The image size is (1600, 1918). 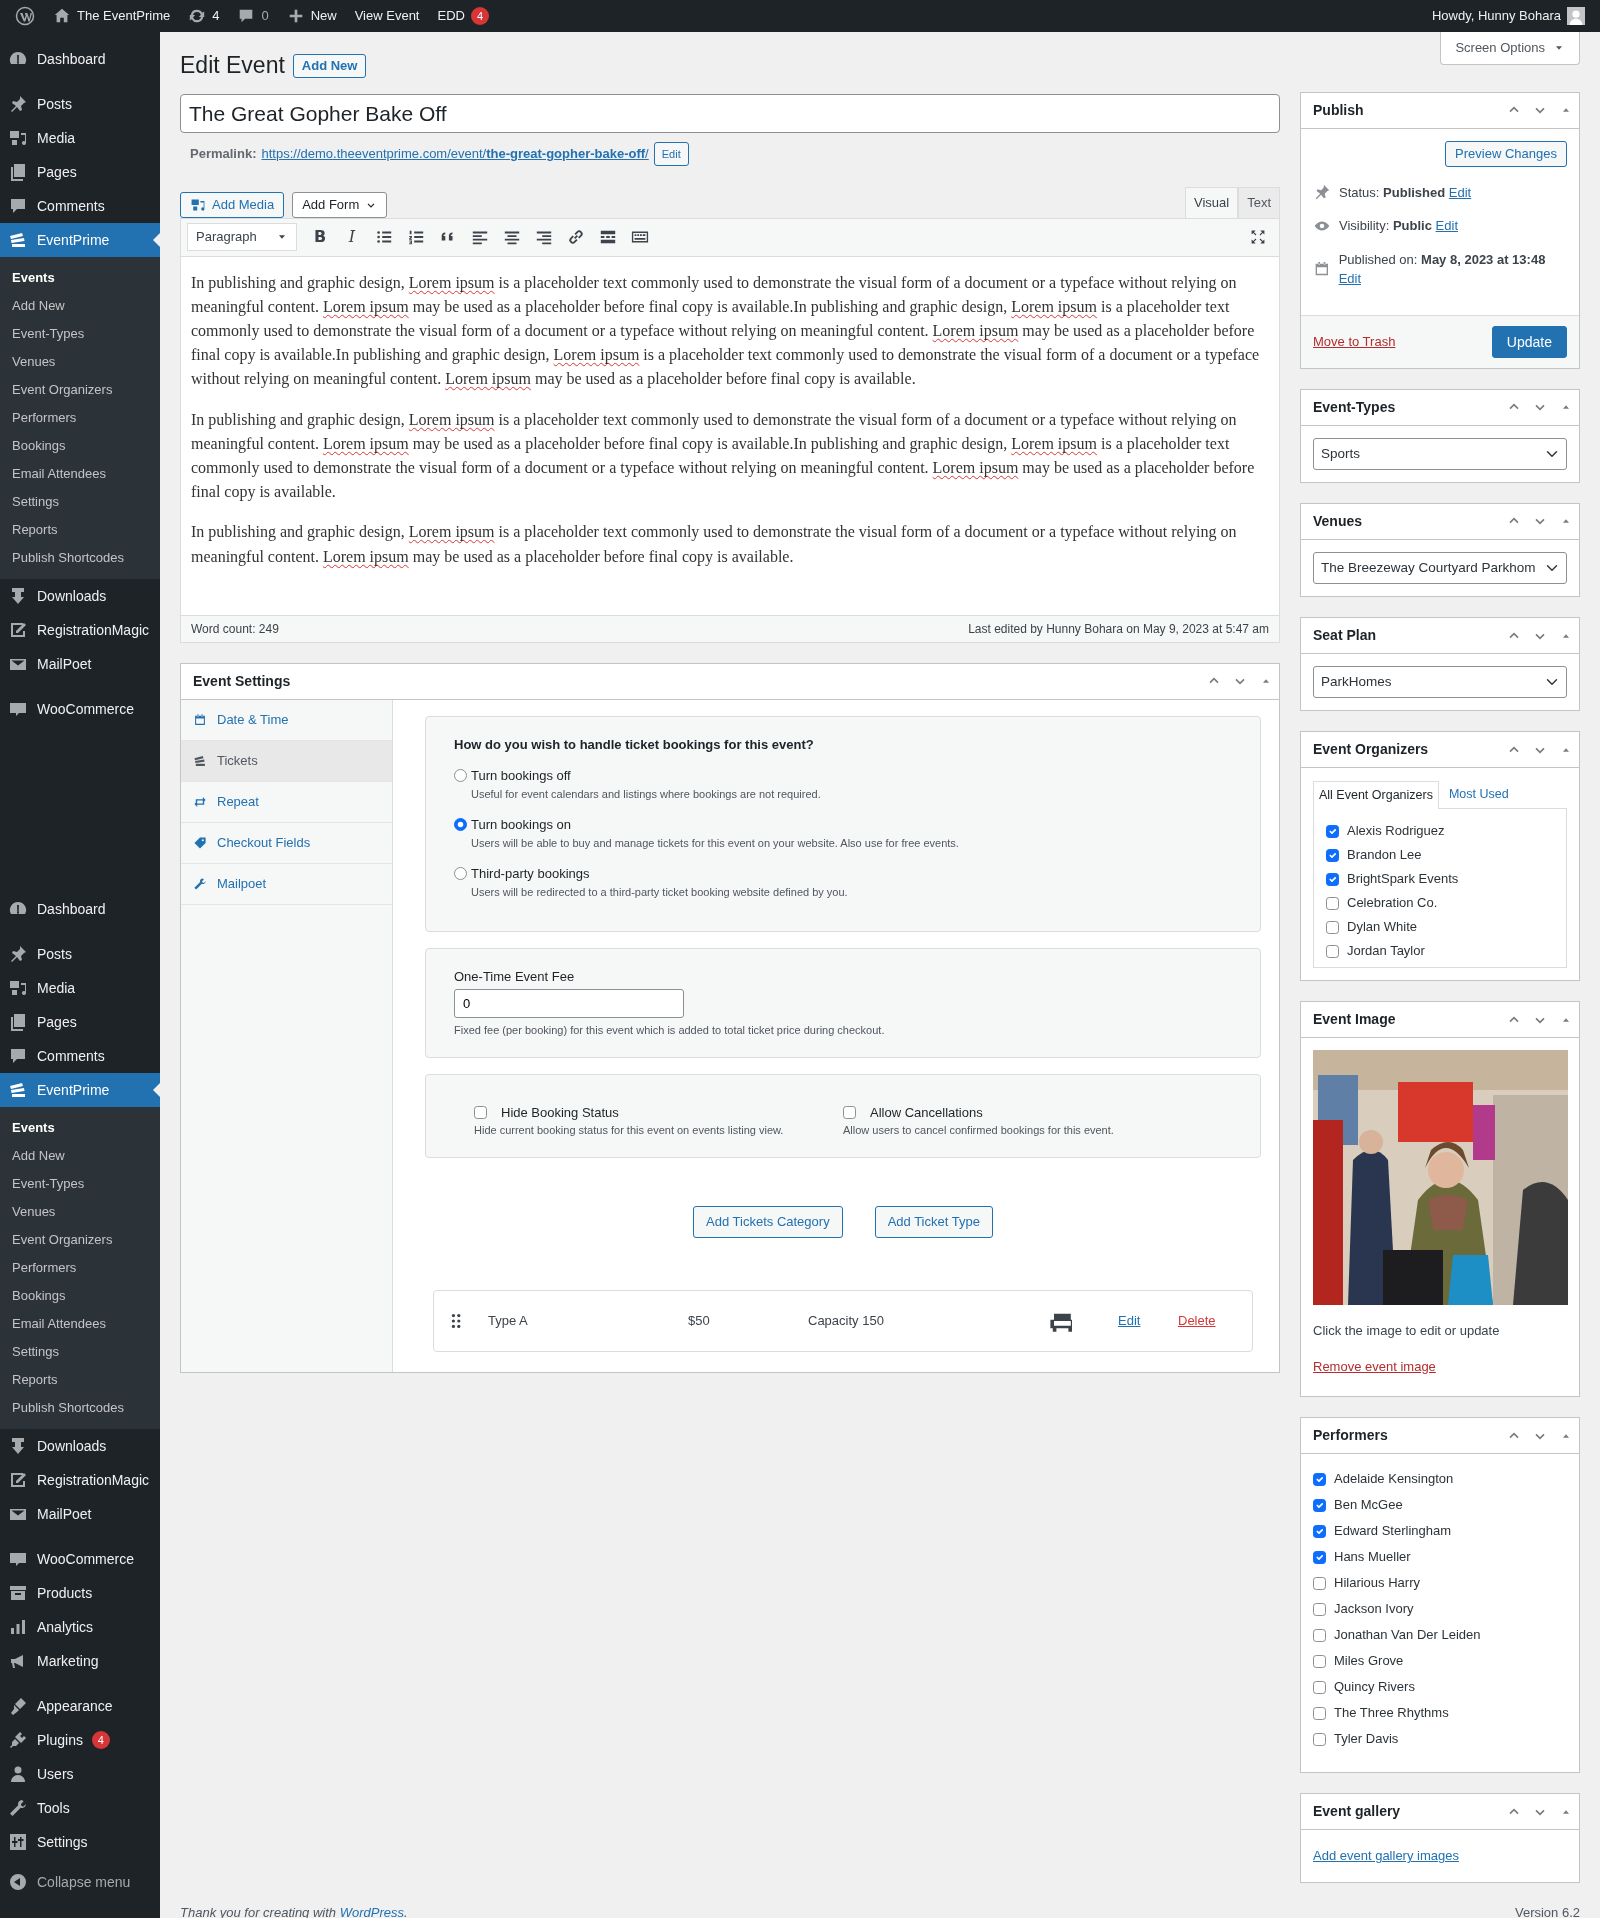 I want to click on menu-item: Products, so click(x=80, y=1593).